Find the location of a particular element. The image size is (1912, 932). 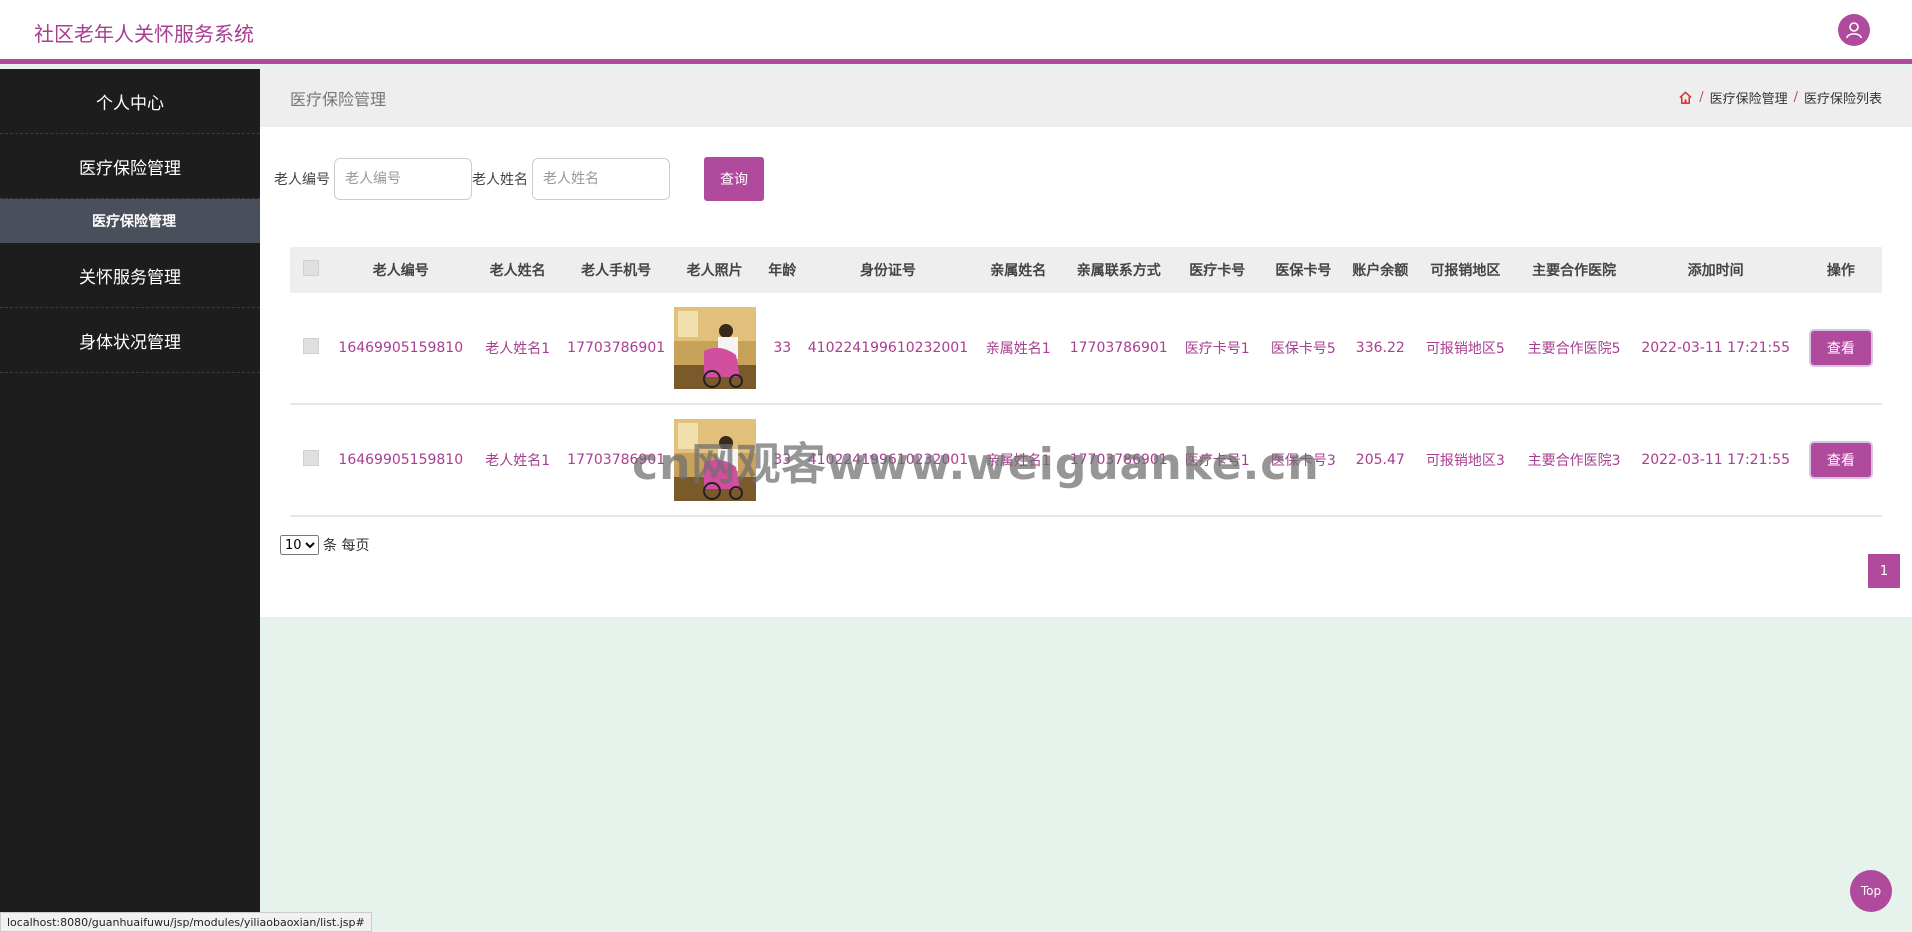

cell-insurance-card: 医保卡号5 is located at coordinates (1303, 349).